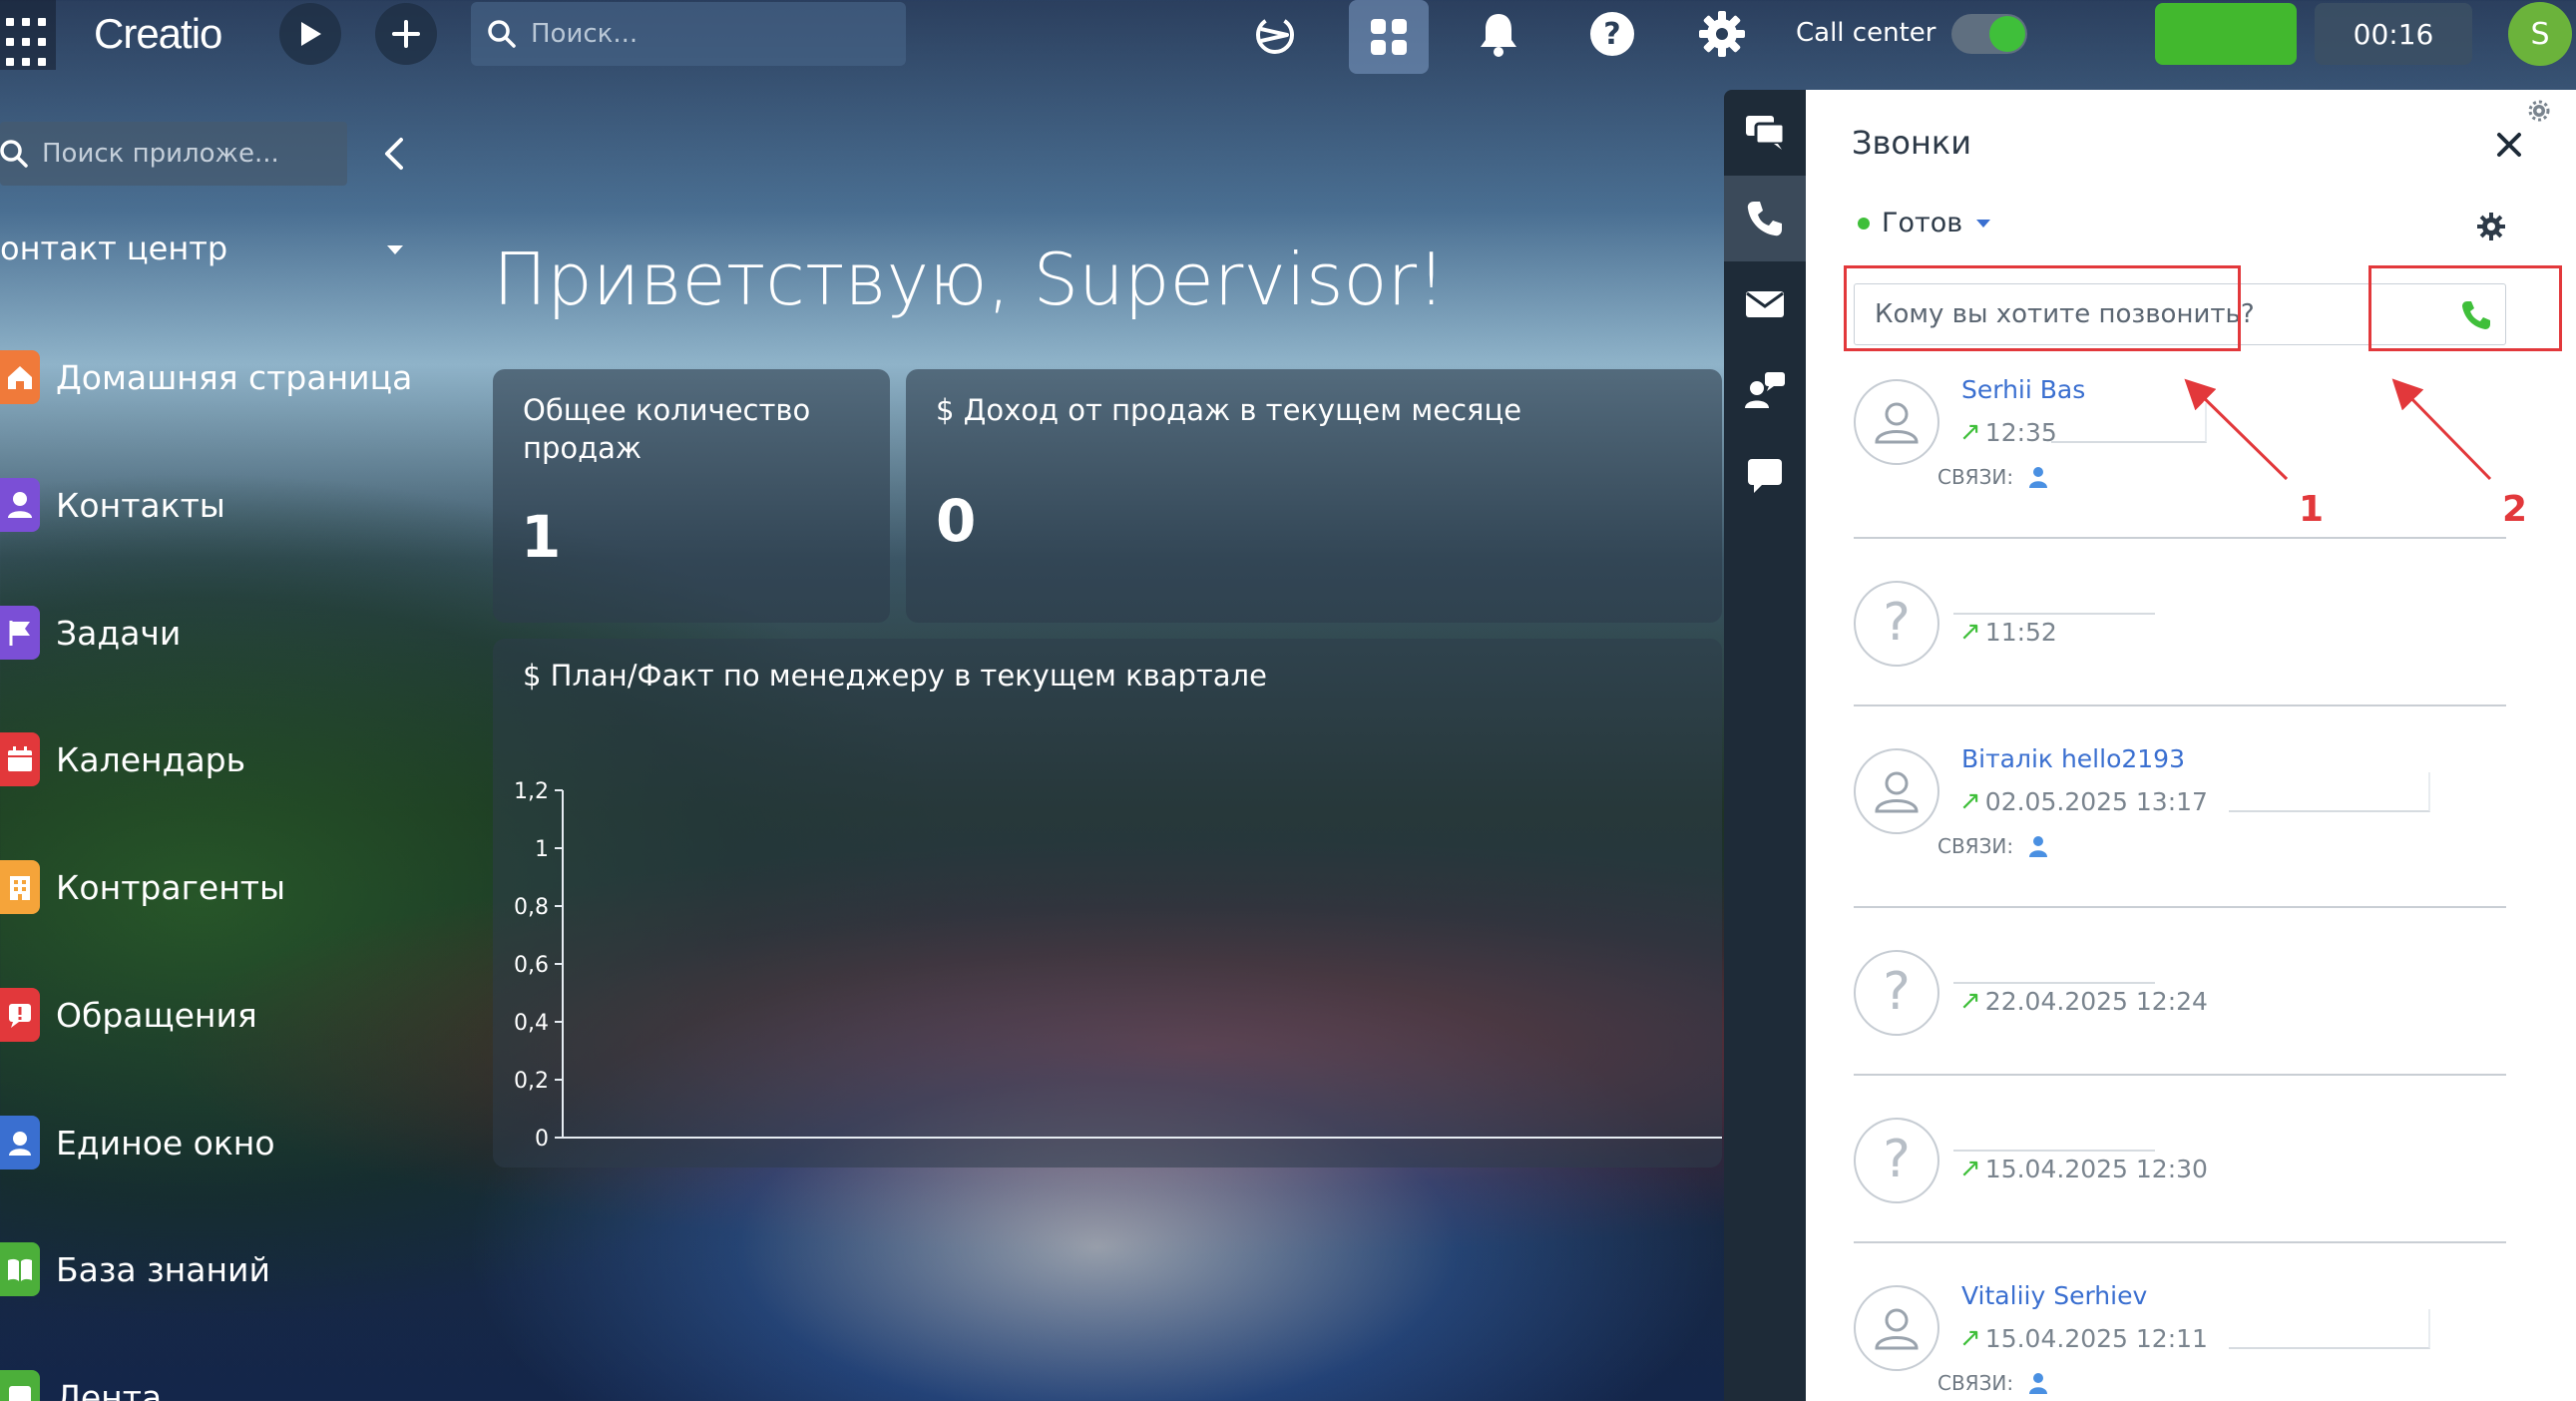 The image size is (2576, 1401). Describe the element at coordinates (2020, 632) in the screenshot. I see `call-time-text: 11:52` at that location.